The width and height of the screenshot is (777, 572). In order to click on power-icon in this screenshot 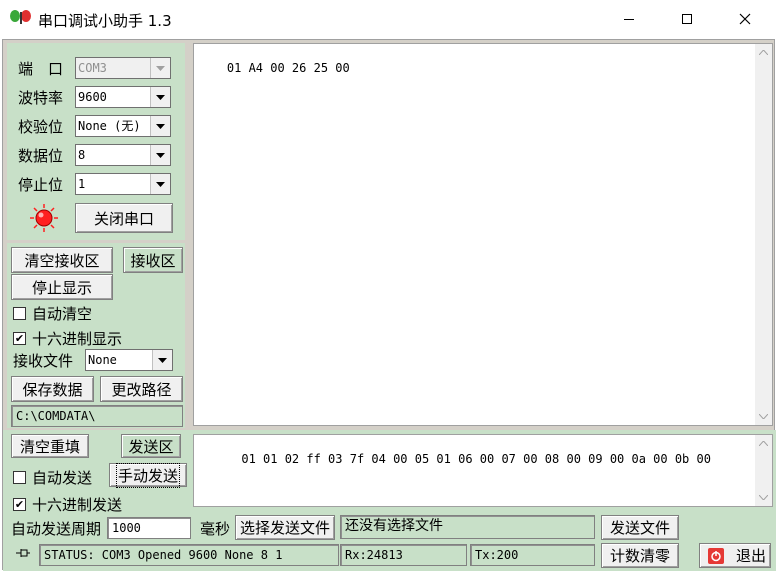, I will do `click(716, 555)`.